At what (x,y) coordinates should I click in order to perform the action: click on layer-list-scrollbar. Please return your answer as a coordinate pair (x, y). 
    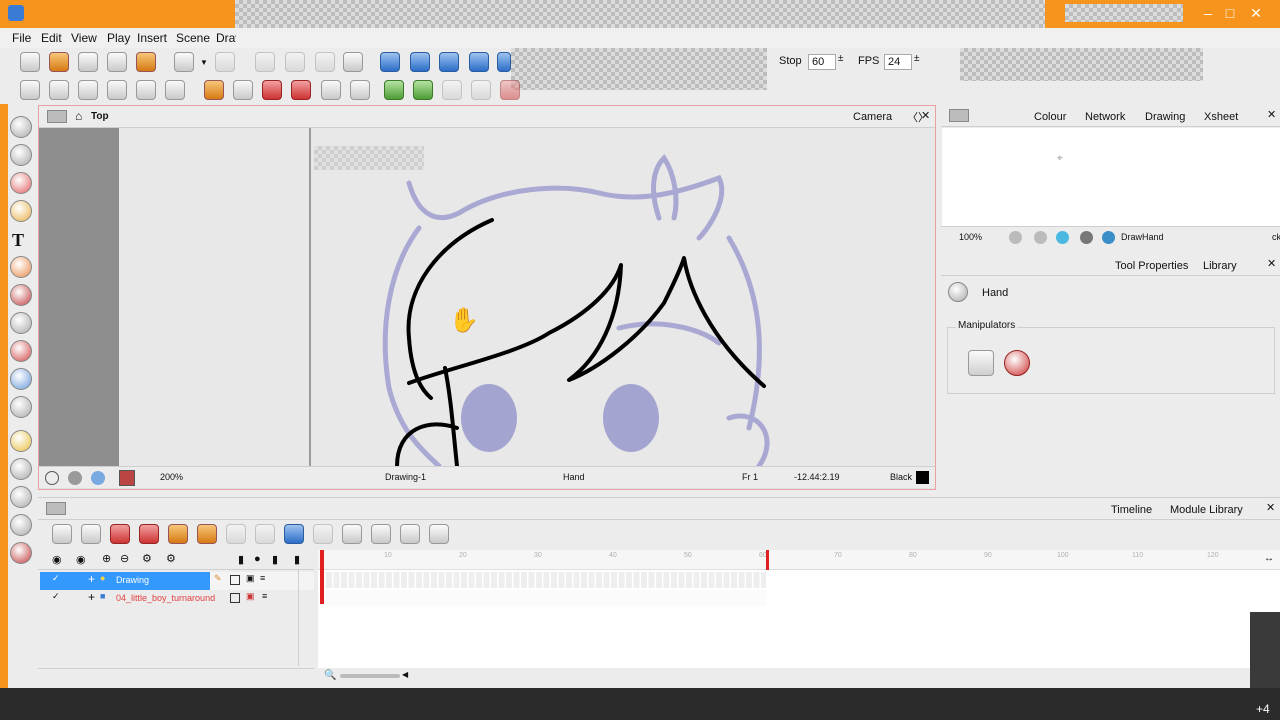
    Looking at the image, I should click on (305, 618).